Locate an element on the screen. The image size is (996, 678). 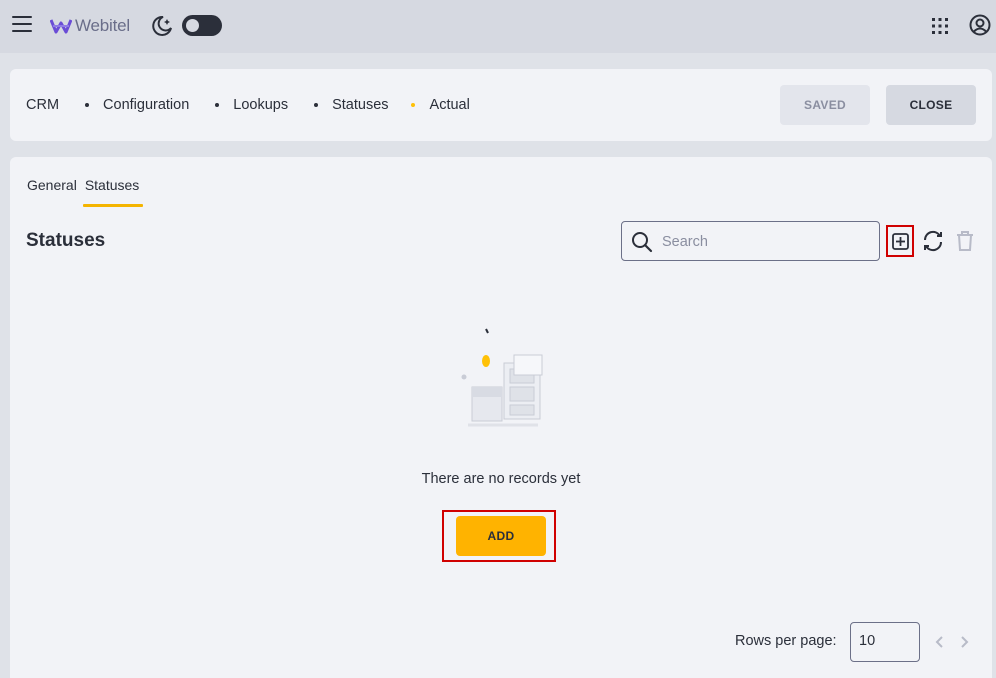
tab-statuses: Statuses is located at coordinates (113, 192).